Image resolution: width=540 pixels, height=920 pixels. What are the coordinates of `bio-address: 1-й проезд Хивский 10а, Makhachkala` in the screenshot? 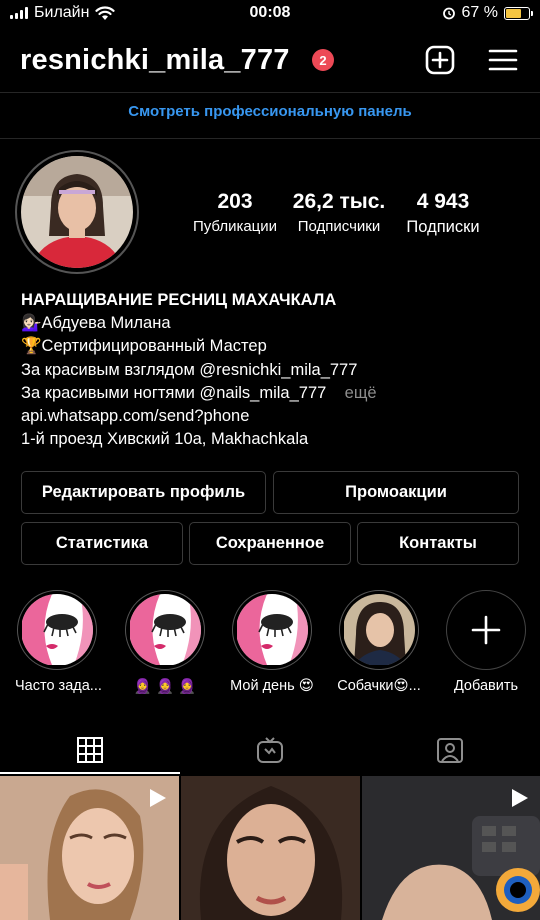 It's located at (199, 439).